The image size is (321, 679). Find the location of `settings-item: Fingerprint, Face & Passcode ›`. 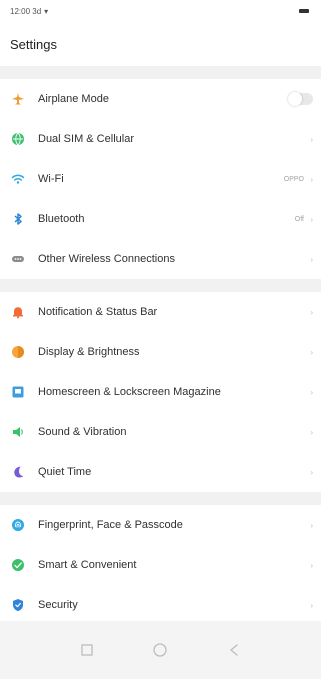

settings-item: Fingerprint, Face & Passcode › is located at coordinates (160, 525).